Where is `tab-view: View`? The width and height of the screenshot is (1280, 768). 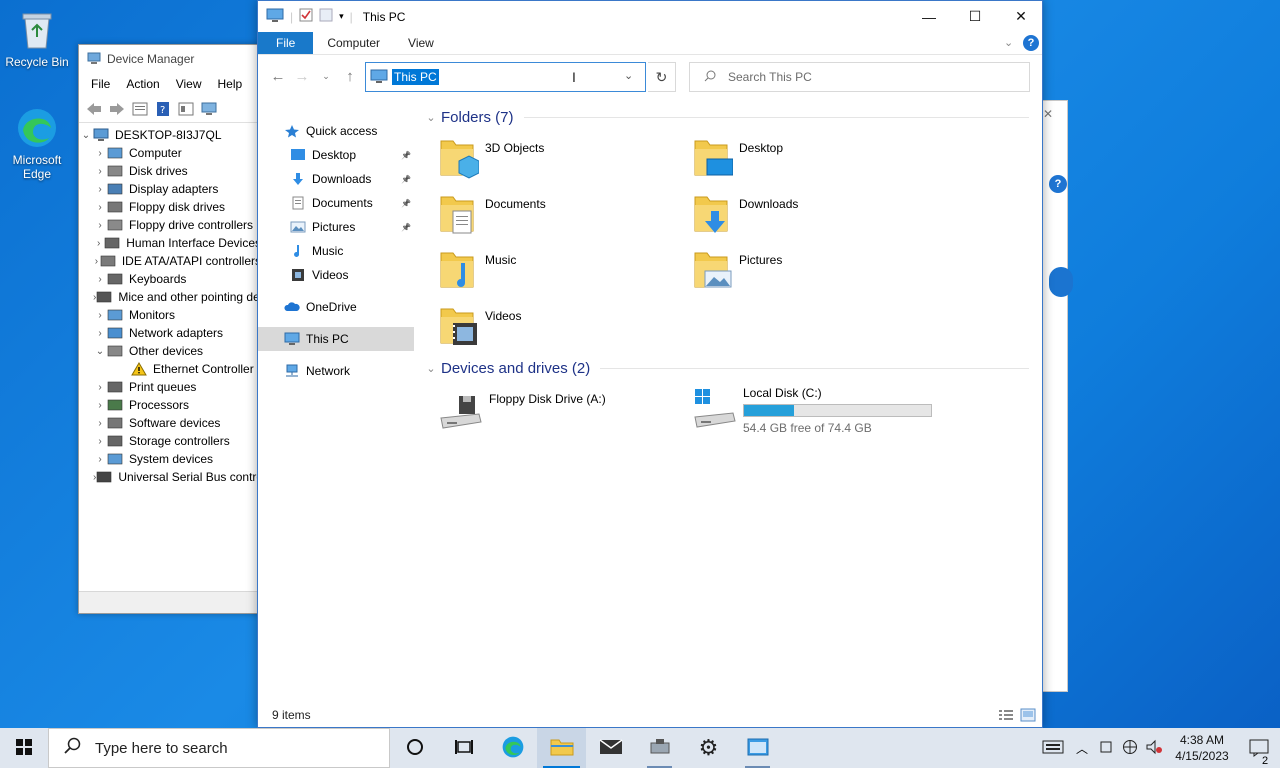
tab-view: View is located at coordinates (421, 43).